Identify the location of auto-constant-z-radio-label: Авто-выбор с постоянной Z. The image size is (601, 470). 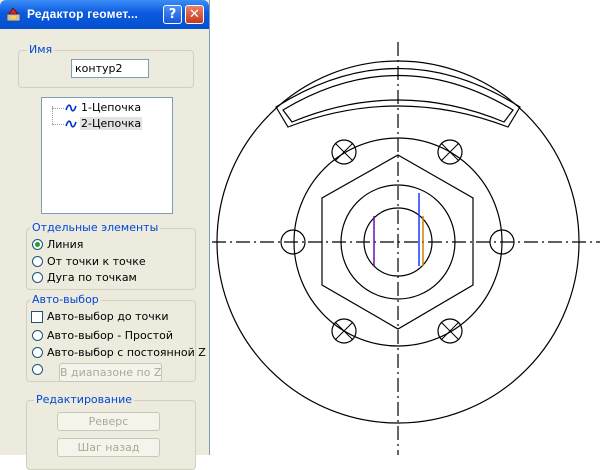
(126, 352).